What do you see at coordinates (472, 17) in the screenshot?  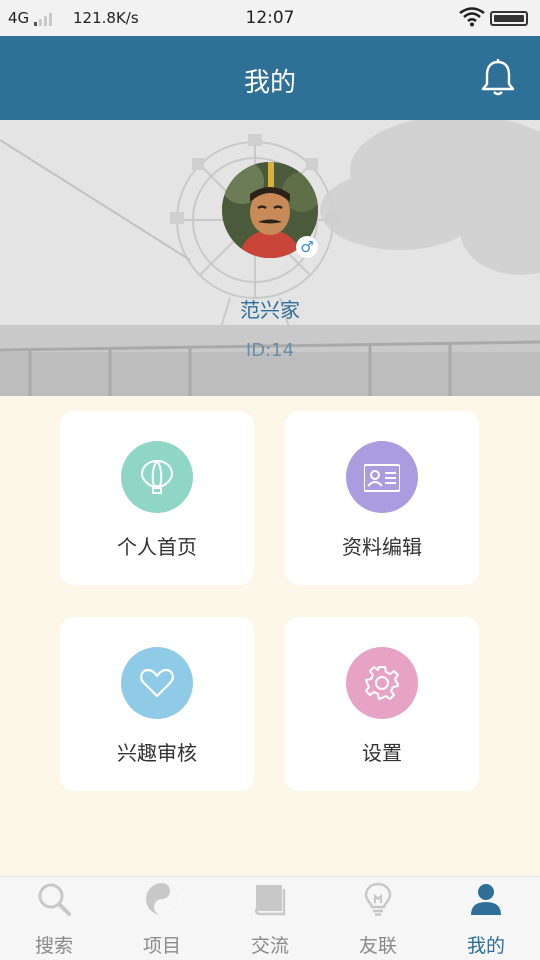 I see `wifi-icon` at bounding box center [472, 17].